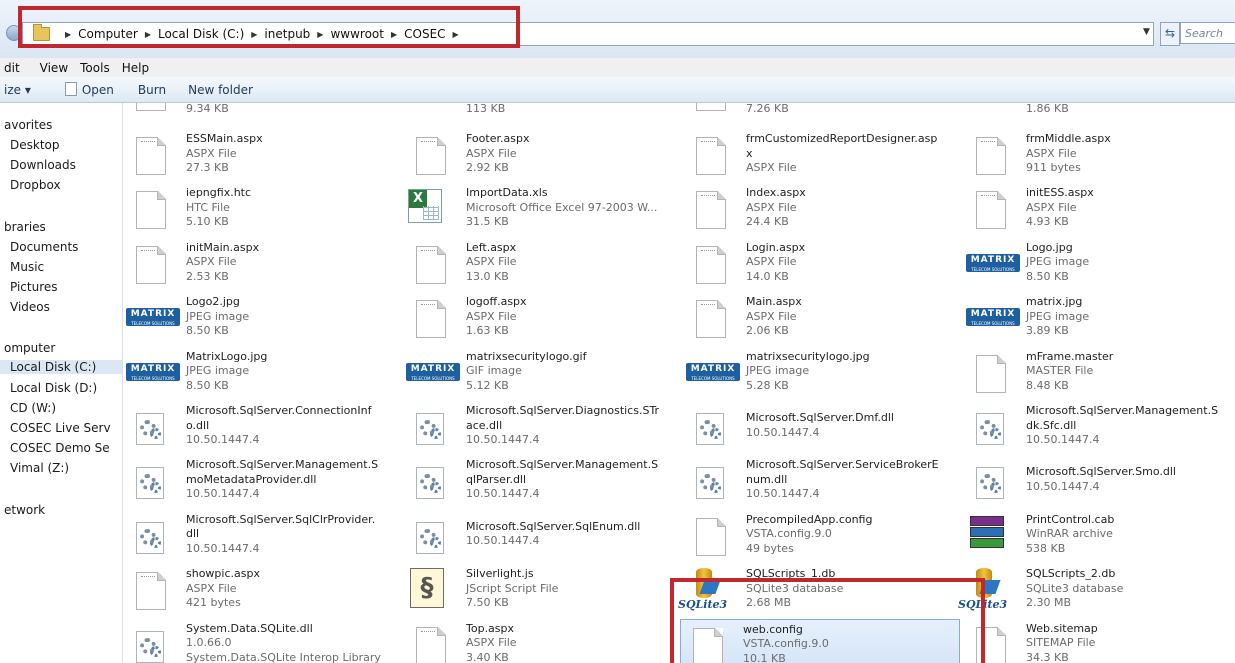 The image size is (1235, 663). Describe the element at coordinates (821, 318) in the screenshot. I see `file-item: Main.aspx ASPX File 2.06 KB` at that location.